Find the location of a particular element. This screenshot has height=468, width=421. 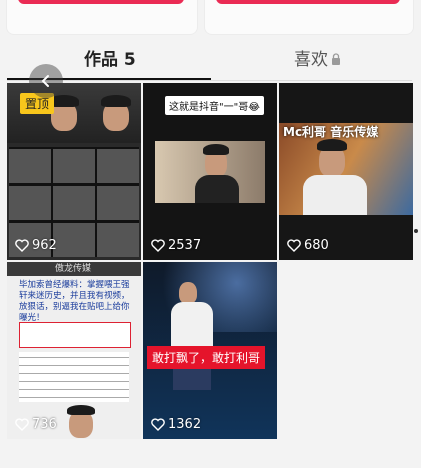

like-count: 962 is located at coordinates (36, 245).